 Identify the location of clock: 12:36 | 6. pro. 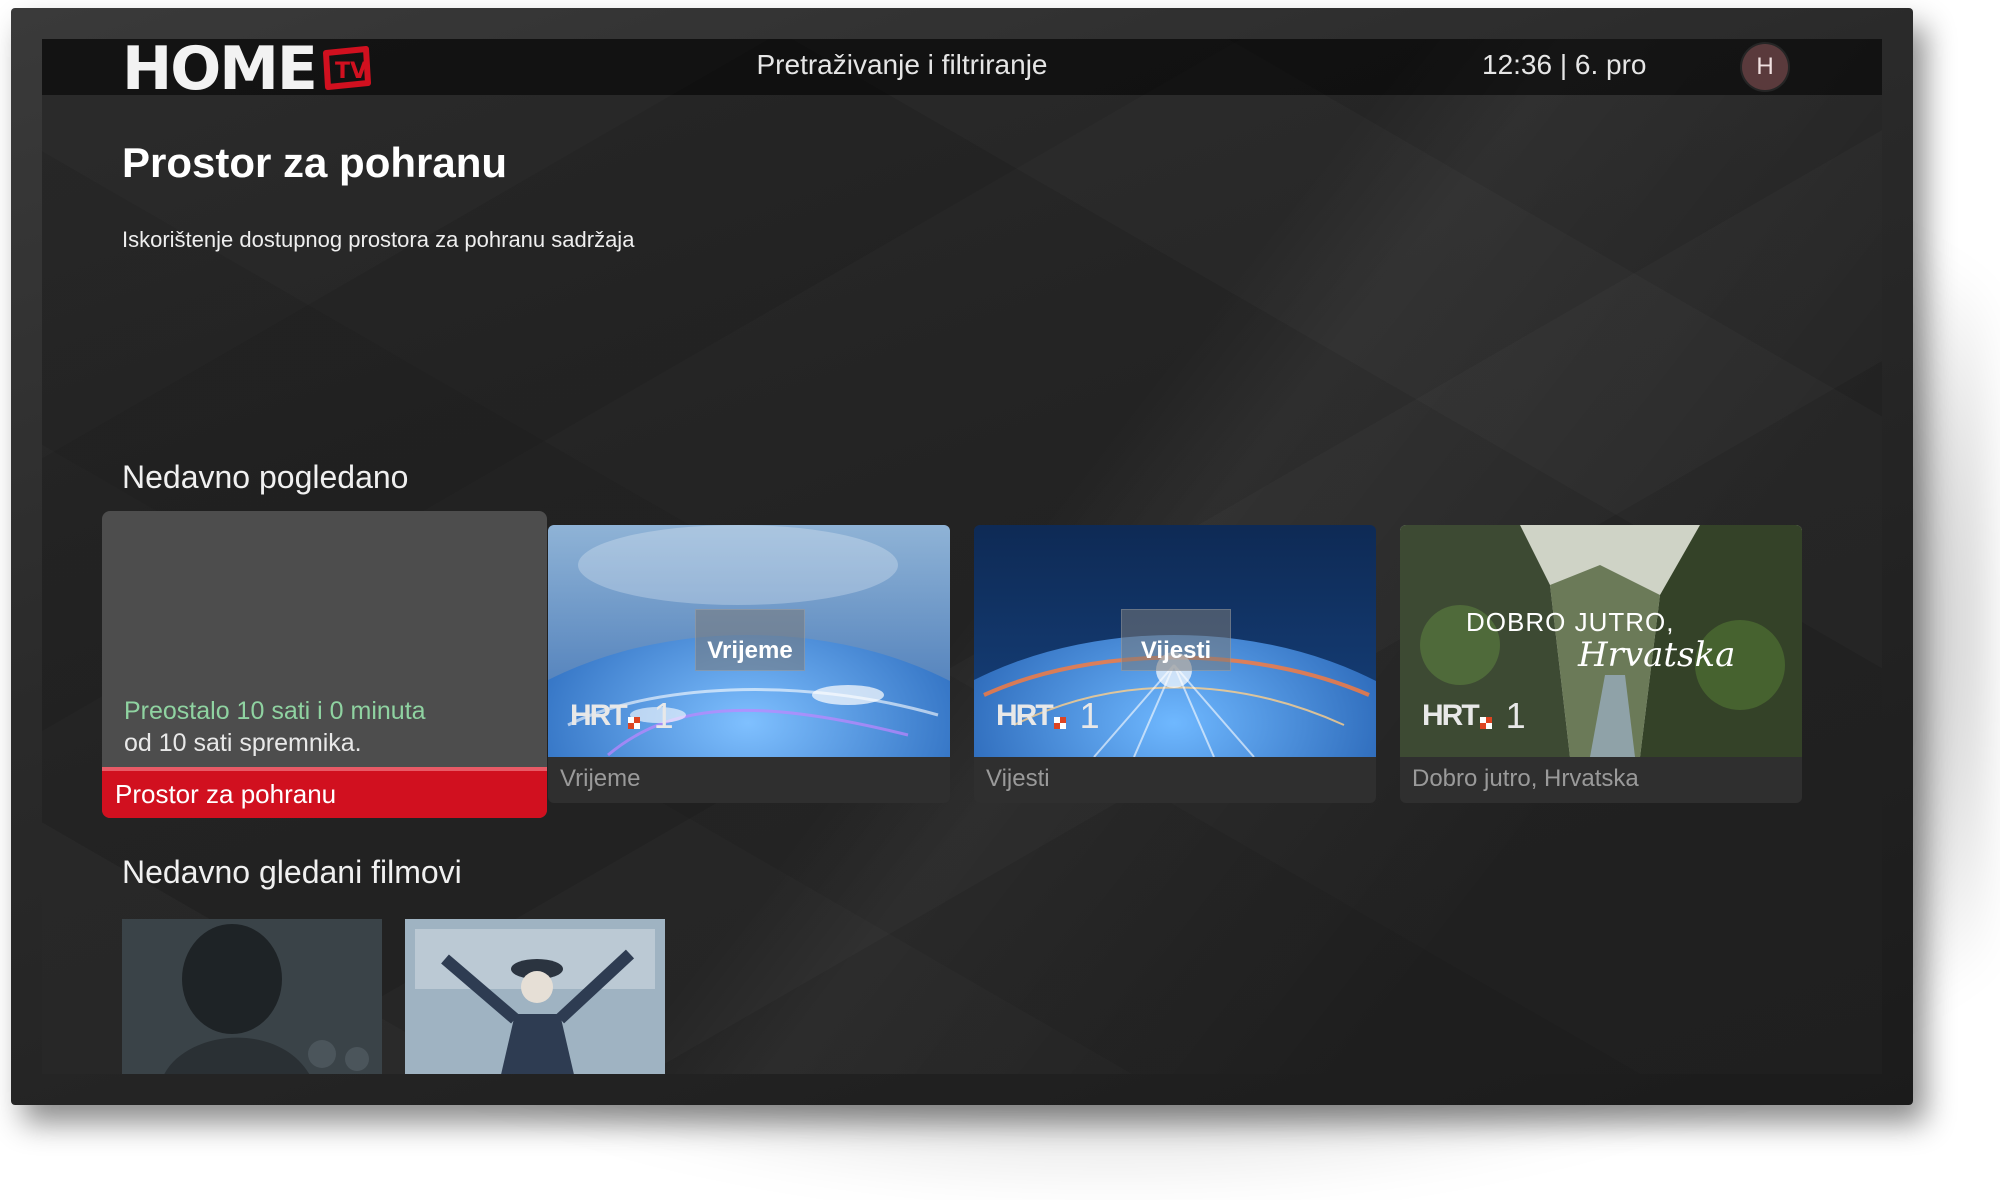
(1564, 64).